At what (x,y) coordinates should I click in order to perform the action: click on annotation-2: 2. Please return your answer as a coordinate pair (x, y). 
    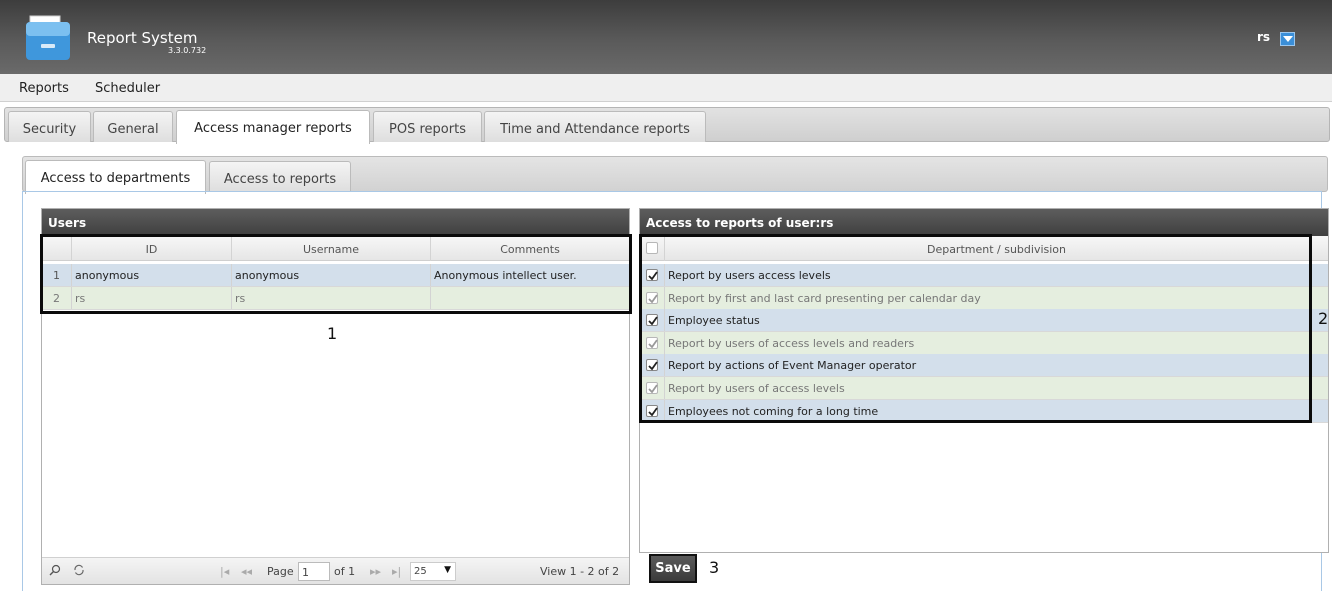
    Looking at the image, I should click on (1323, 318).